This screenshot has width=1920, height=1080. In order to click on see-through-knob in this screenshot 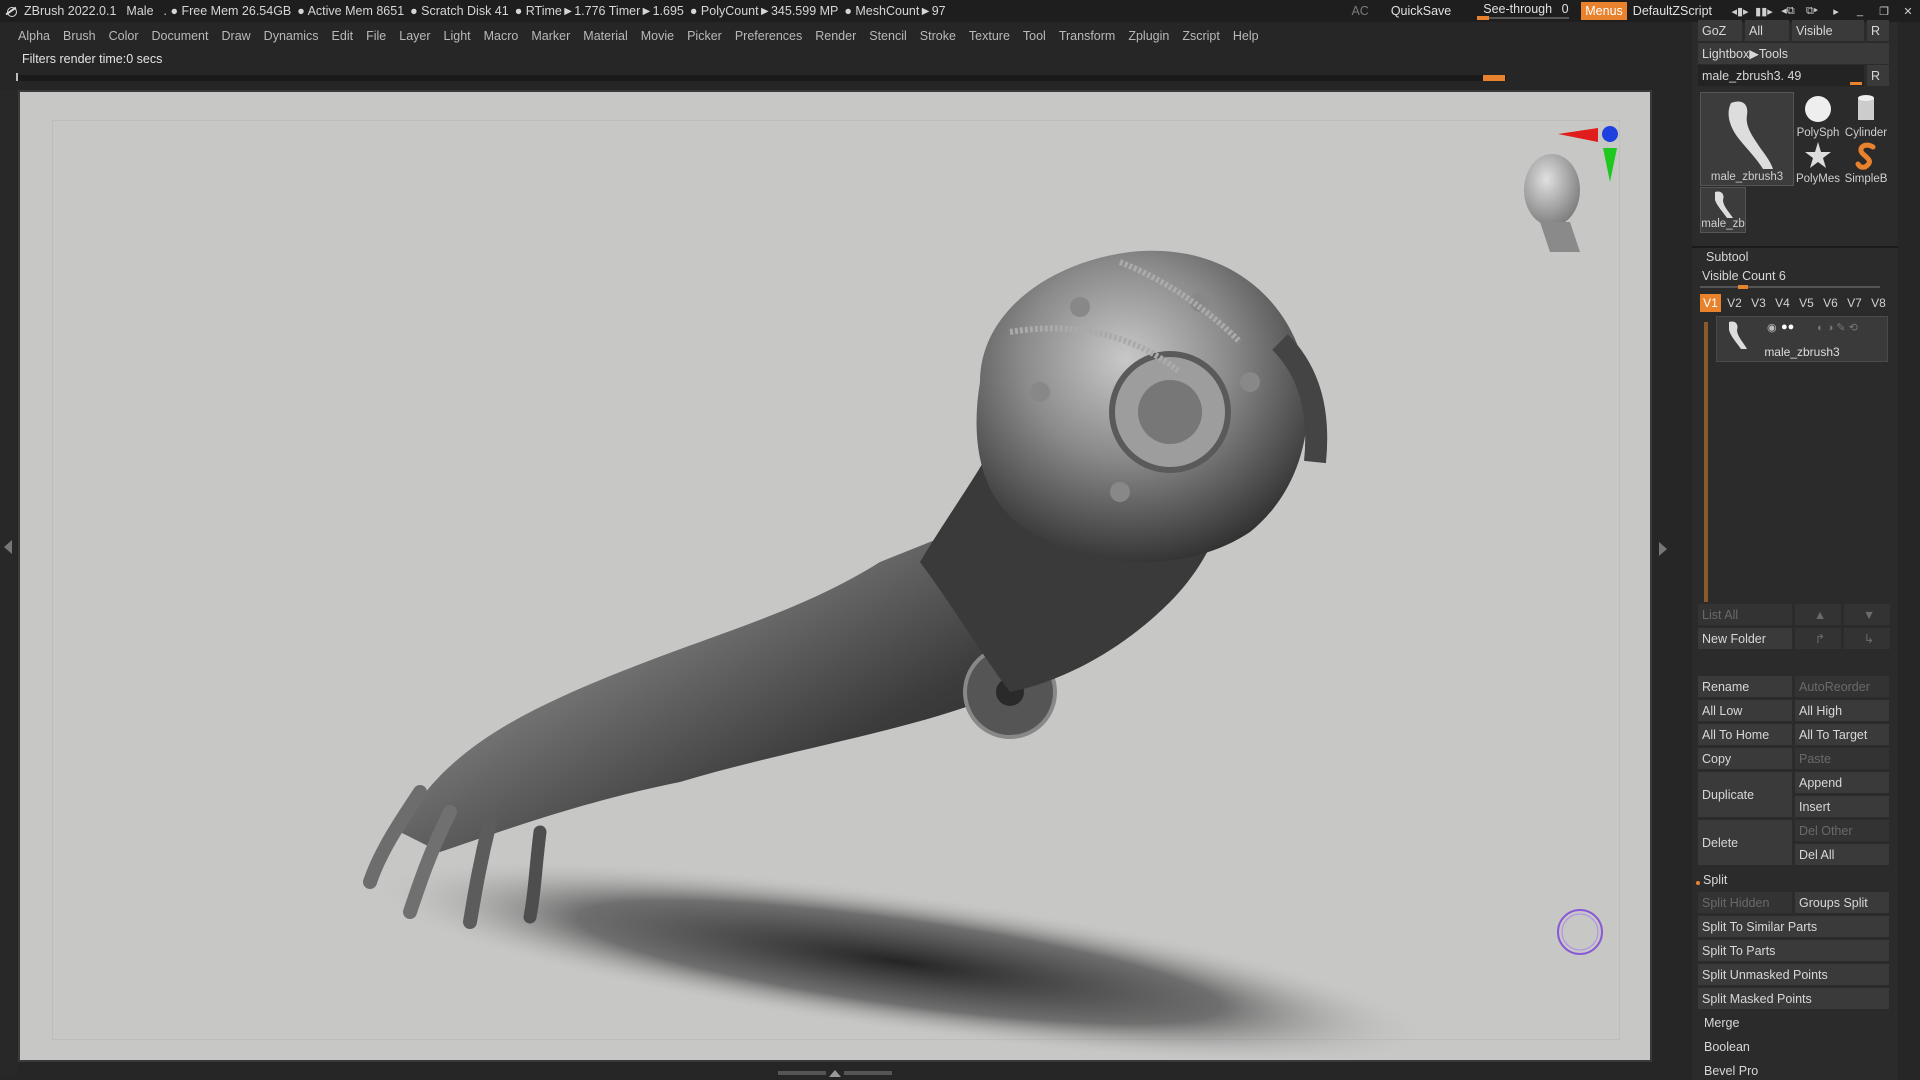, I will do `click(1483, 18)`.